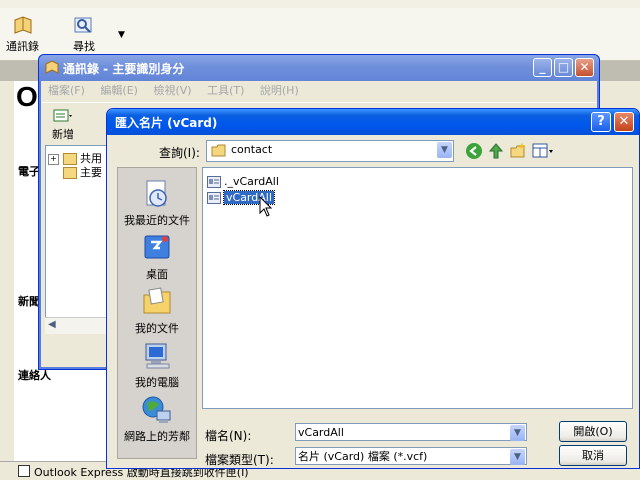 The image size is (640, 480). Describe the element at coordinates (593, 455) in the screenshot. I see `cancel-button: 取消` at that location.